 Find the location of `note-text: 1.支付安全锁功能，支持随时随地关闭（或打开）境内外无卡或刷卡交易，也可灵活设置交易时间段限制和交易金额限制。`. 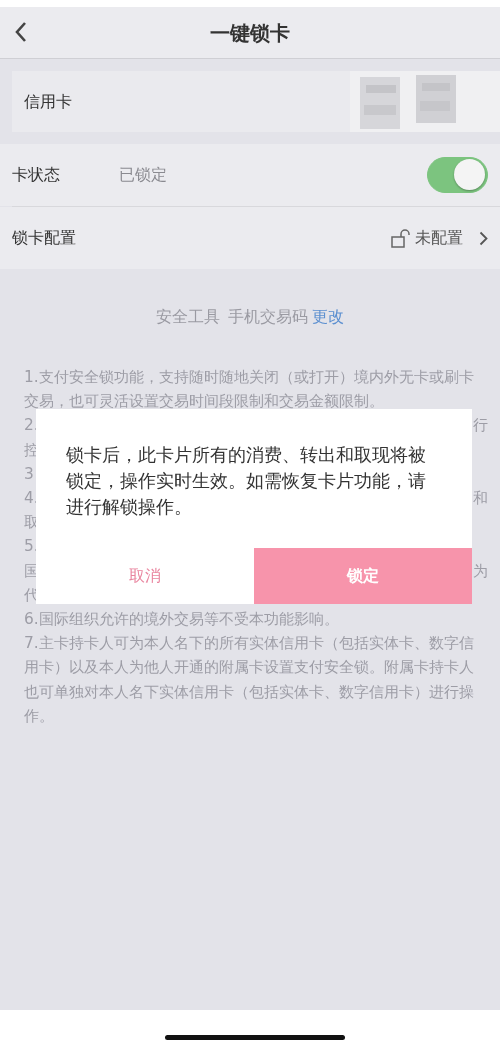

note-text: 1.支付安全锁功能，支持随时随地关闭（或打开）境内外无卡或刷卡交易，也可灵活设置交易时间段限制和交易金额限制。 is located at coordinates (249, 390).